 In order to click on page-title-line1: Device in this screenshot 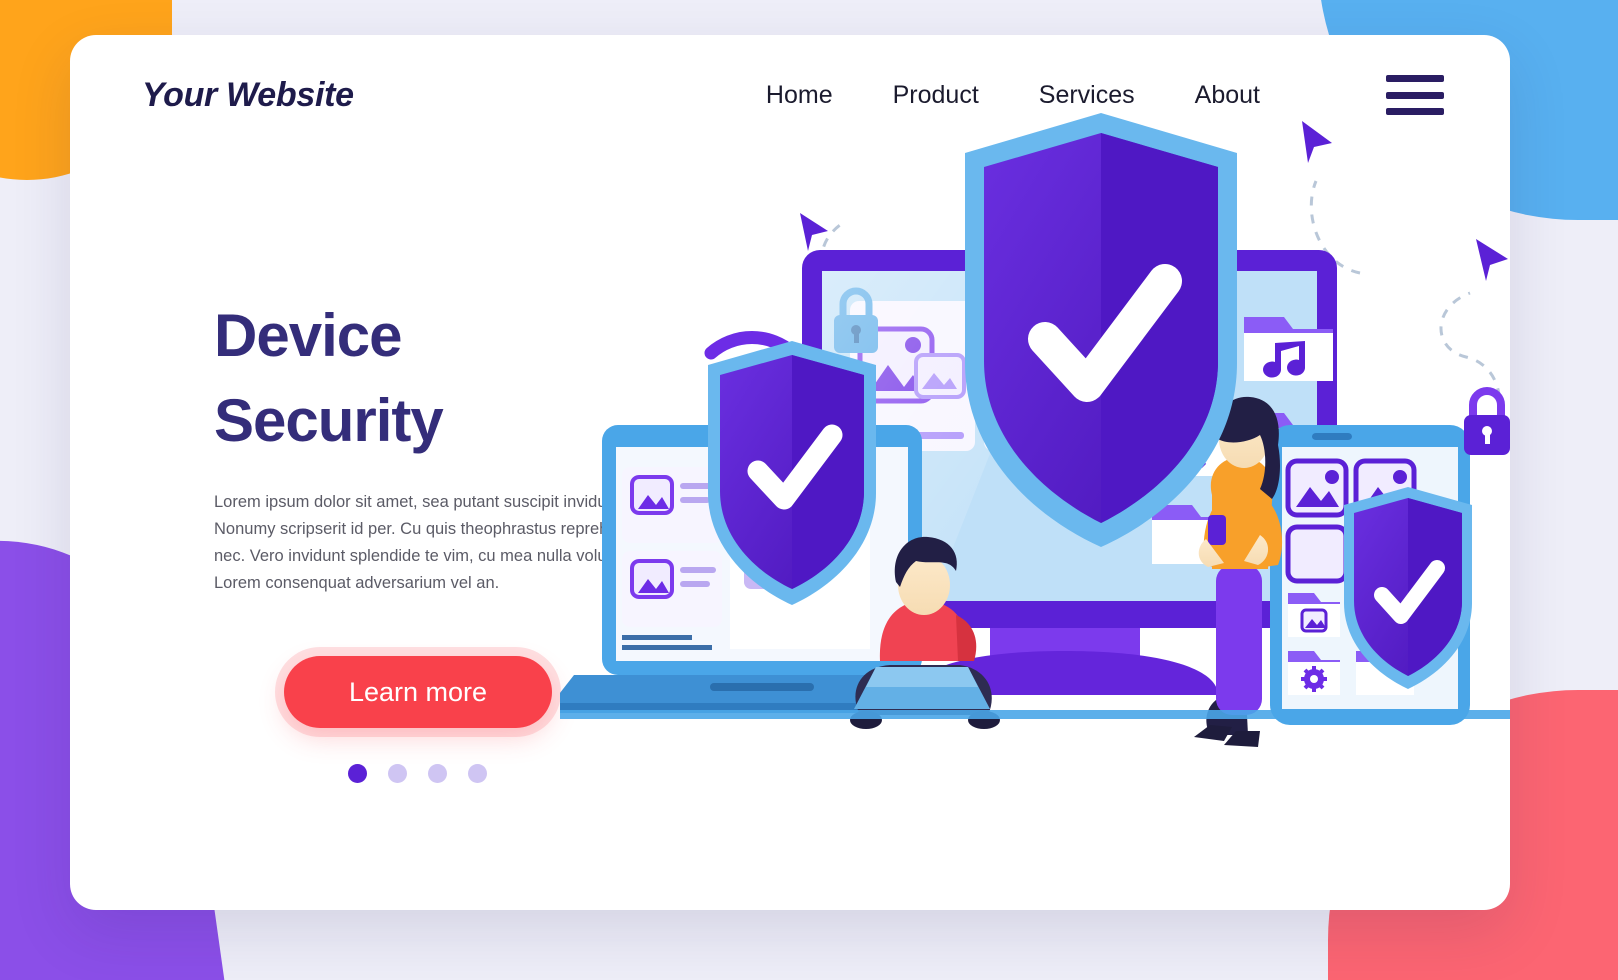, I will do `click(308, 335)`.